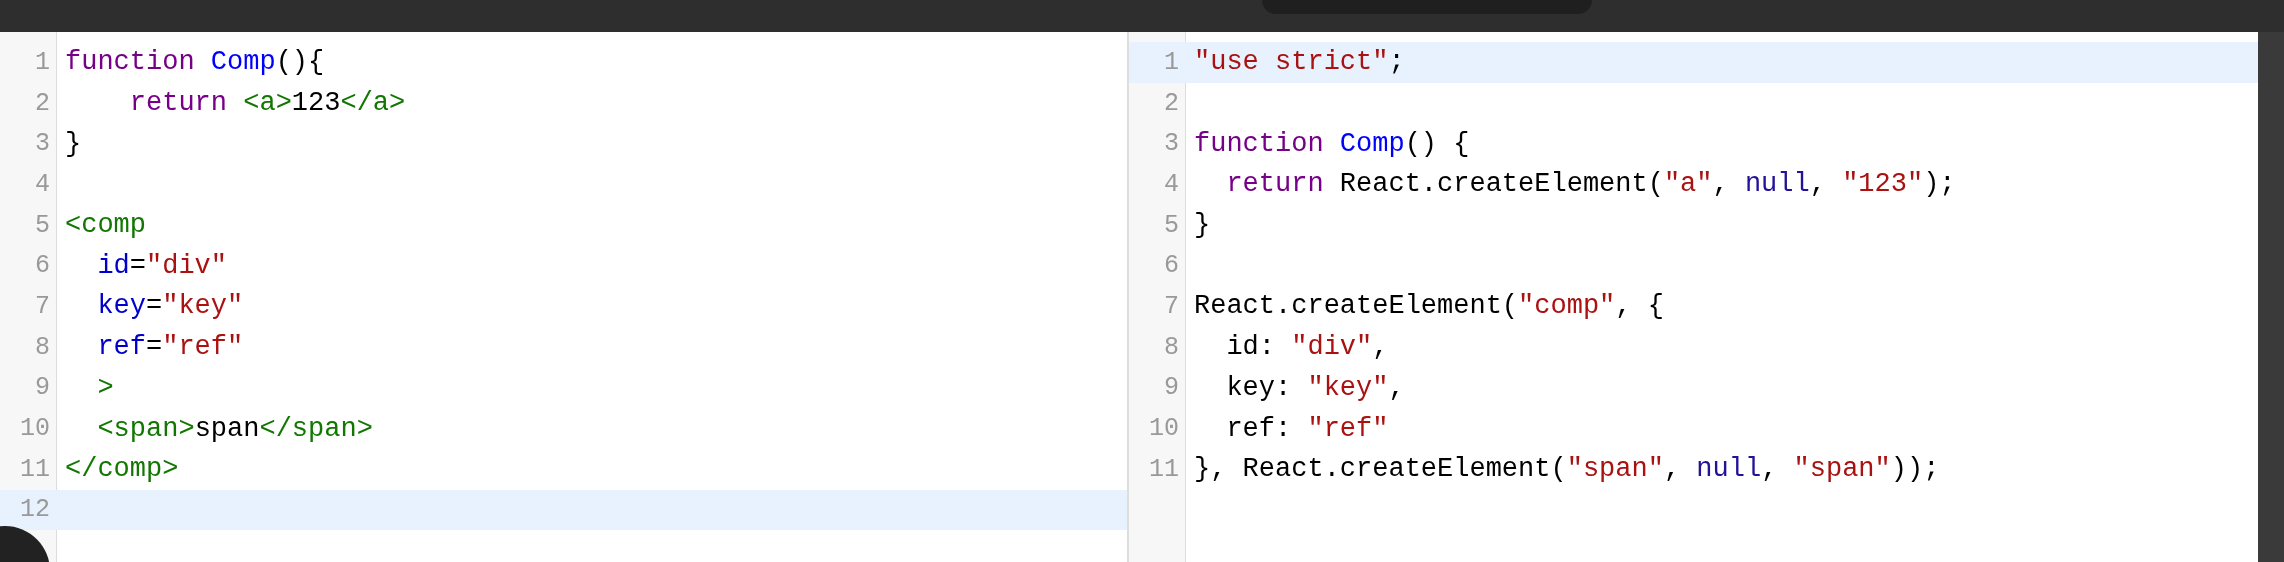 This screenshot has width=2284, height=562. I want to click on code-line: id: "div",, so click(1307, 347).